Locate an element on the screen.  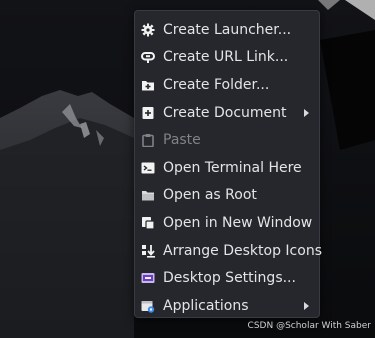
menu-item-label: Applications is located at coordinates (206, 305).